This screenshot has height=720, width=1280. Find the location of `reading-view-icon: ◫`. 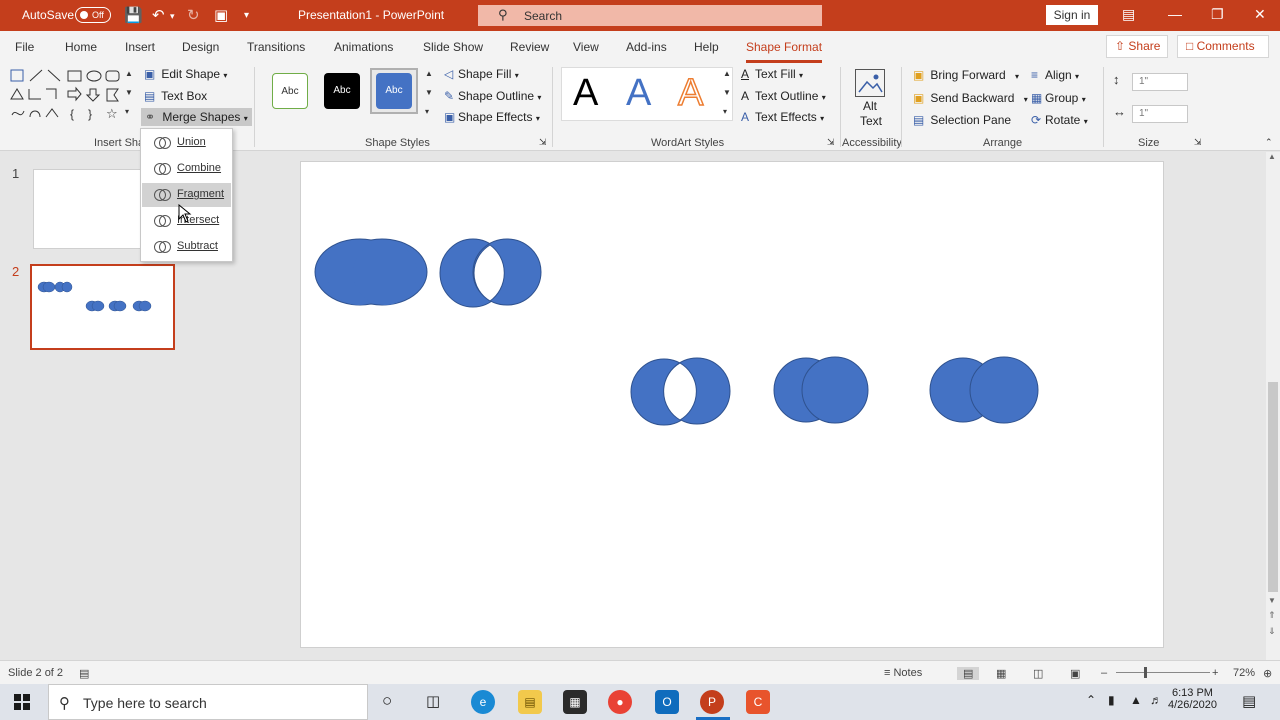

reading-view-icon: ◫ is located at coordinates (1038, 673).